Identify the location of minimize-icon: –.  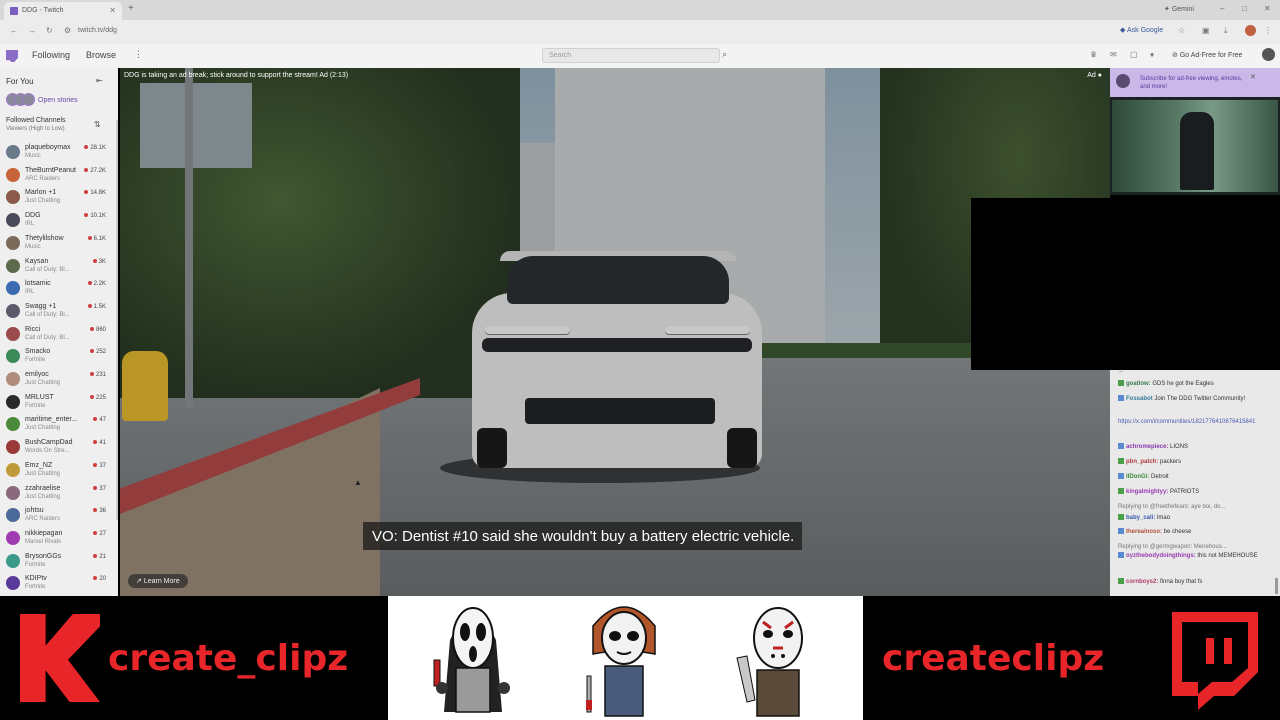
(1222, 8).